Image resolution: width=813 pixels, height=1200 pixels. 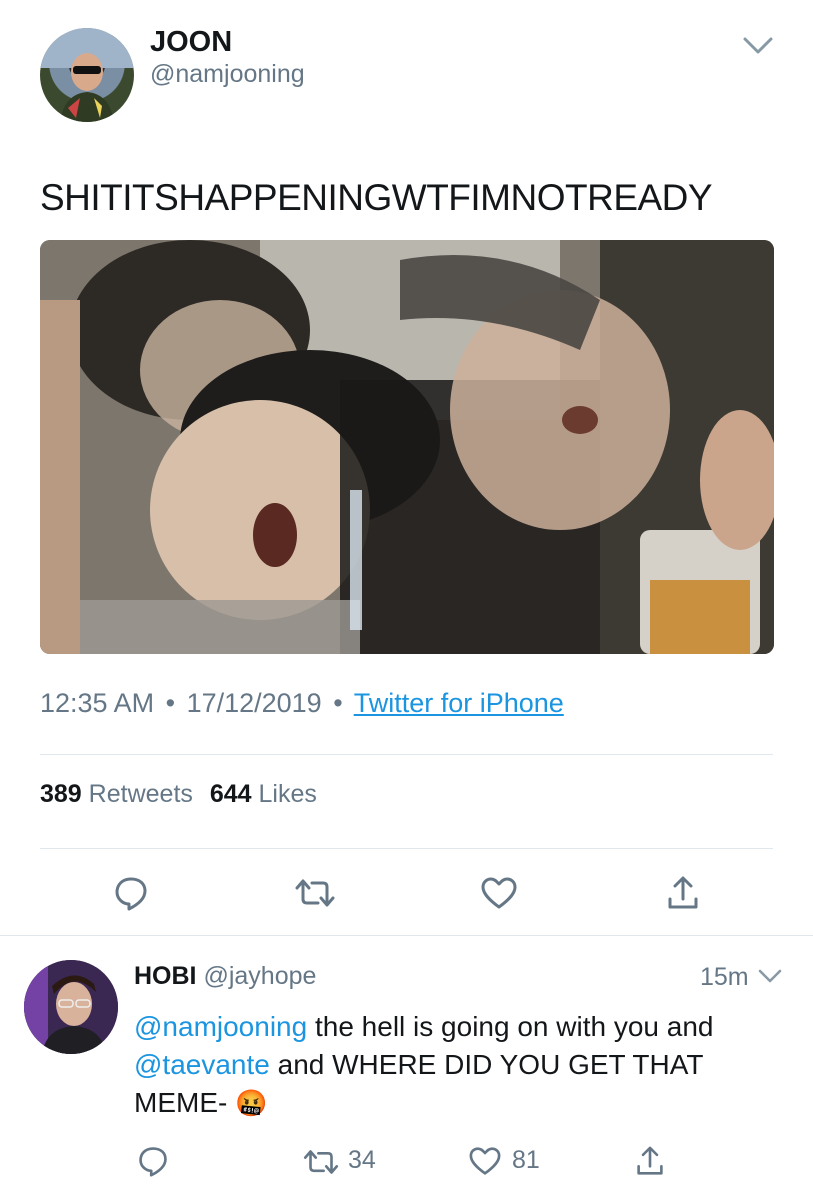 I want to click on reply-header: HOBI @jayhope, so click(x=225, y=976).